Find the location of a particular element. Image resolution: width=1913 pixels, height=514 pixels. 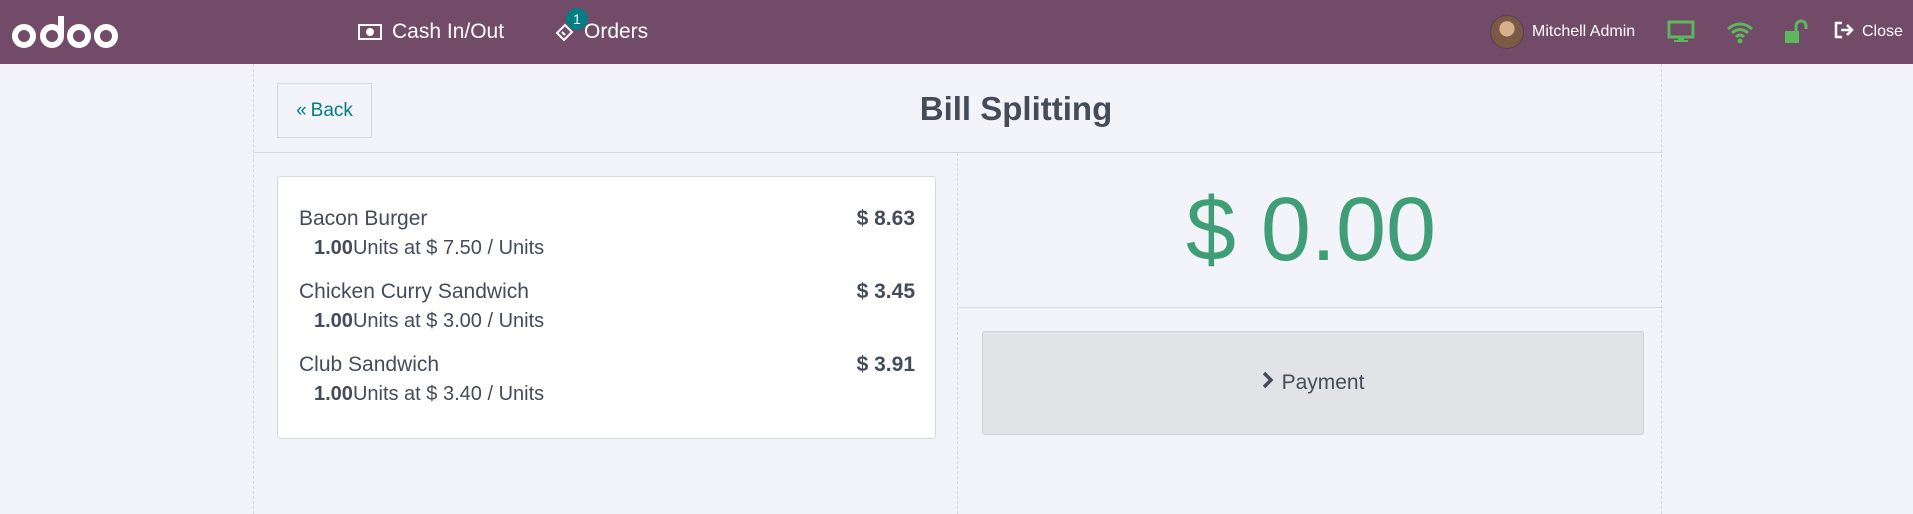

close-button: Close is located at coordinates (1868, 32).